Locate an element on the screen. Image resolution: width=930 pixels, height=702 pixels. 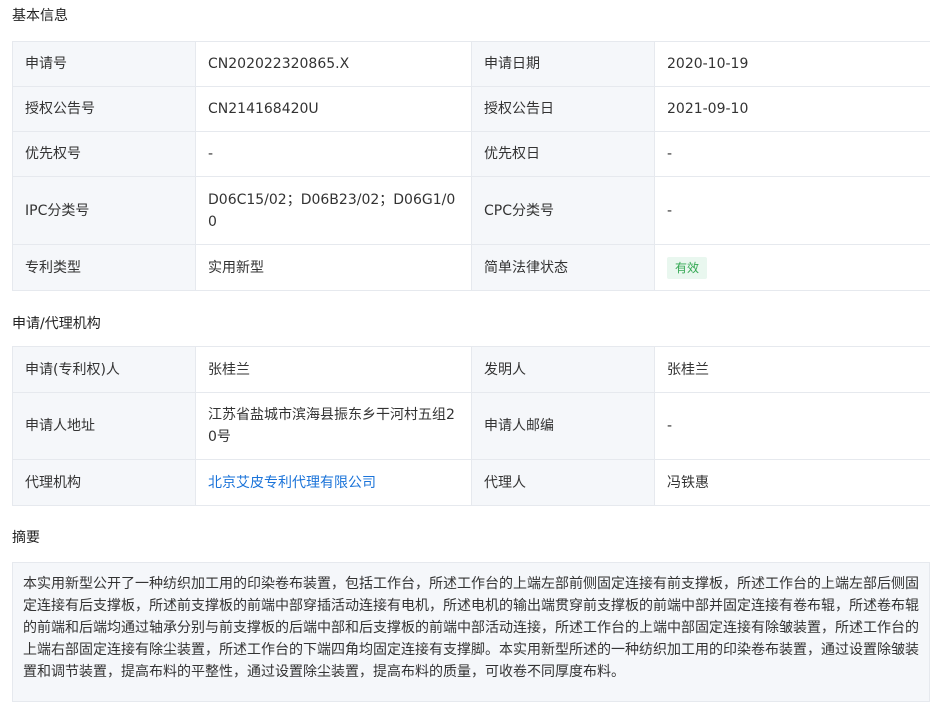
table-row: 代理机构 北京艾皮专利代理有限公司 代理人 冯铁惠 is located at coordinates (471, 483).